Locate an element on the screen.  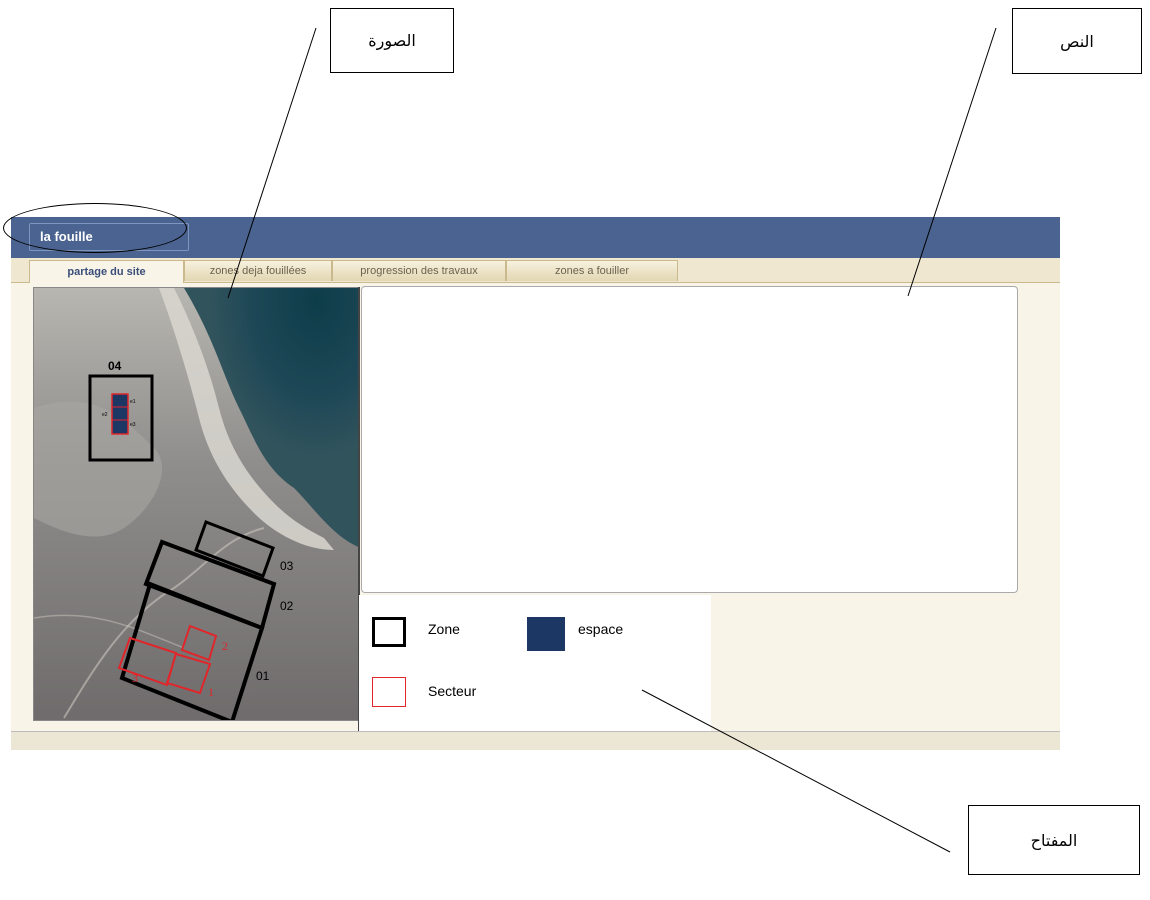
space-label: e1 is located at coordinates (133, 402).